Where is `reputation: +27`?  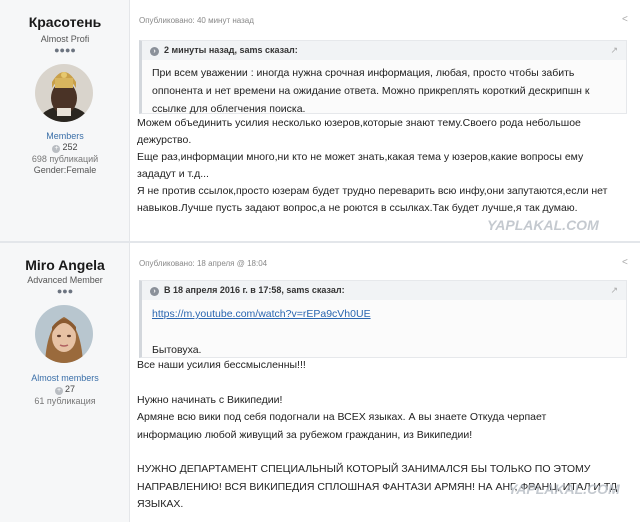
reputation: +27 is located at coordinates (65, 389).